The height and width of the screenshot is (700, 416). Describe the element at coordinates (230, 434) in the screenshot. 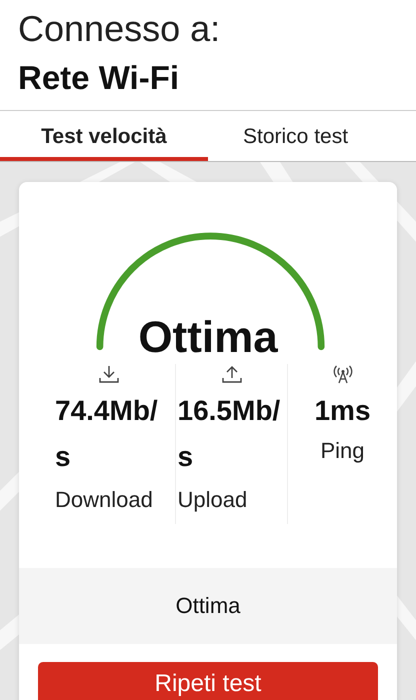

I see `metric-value: 16.5Mb/s` at that location.